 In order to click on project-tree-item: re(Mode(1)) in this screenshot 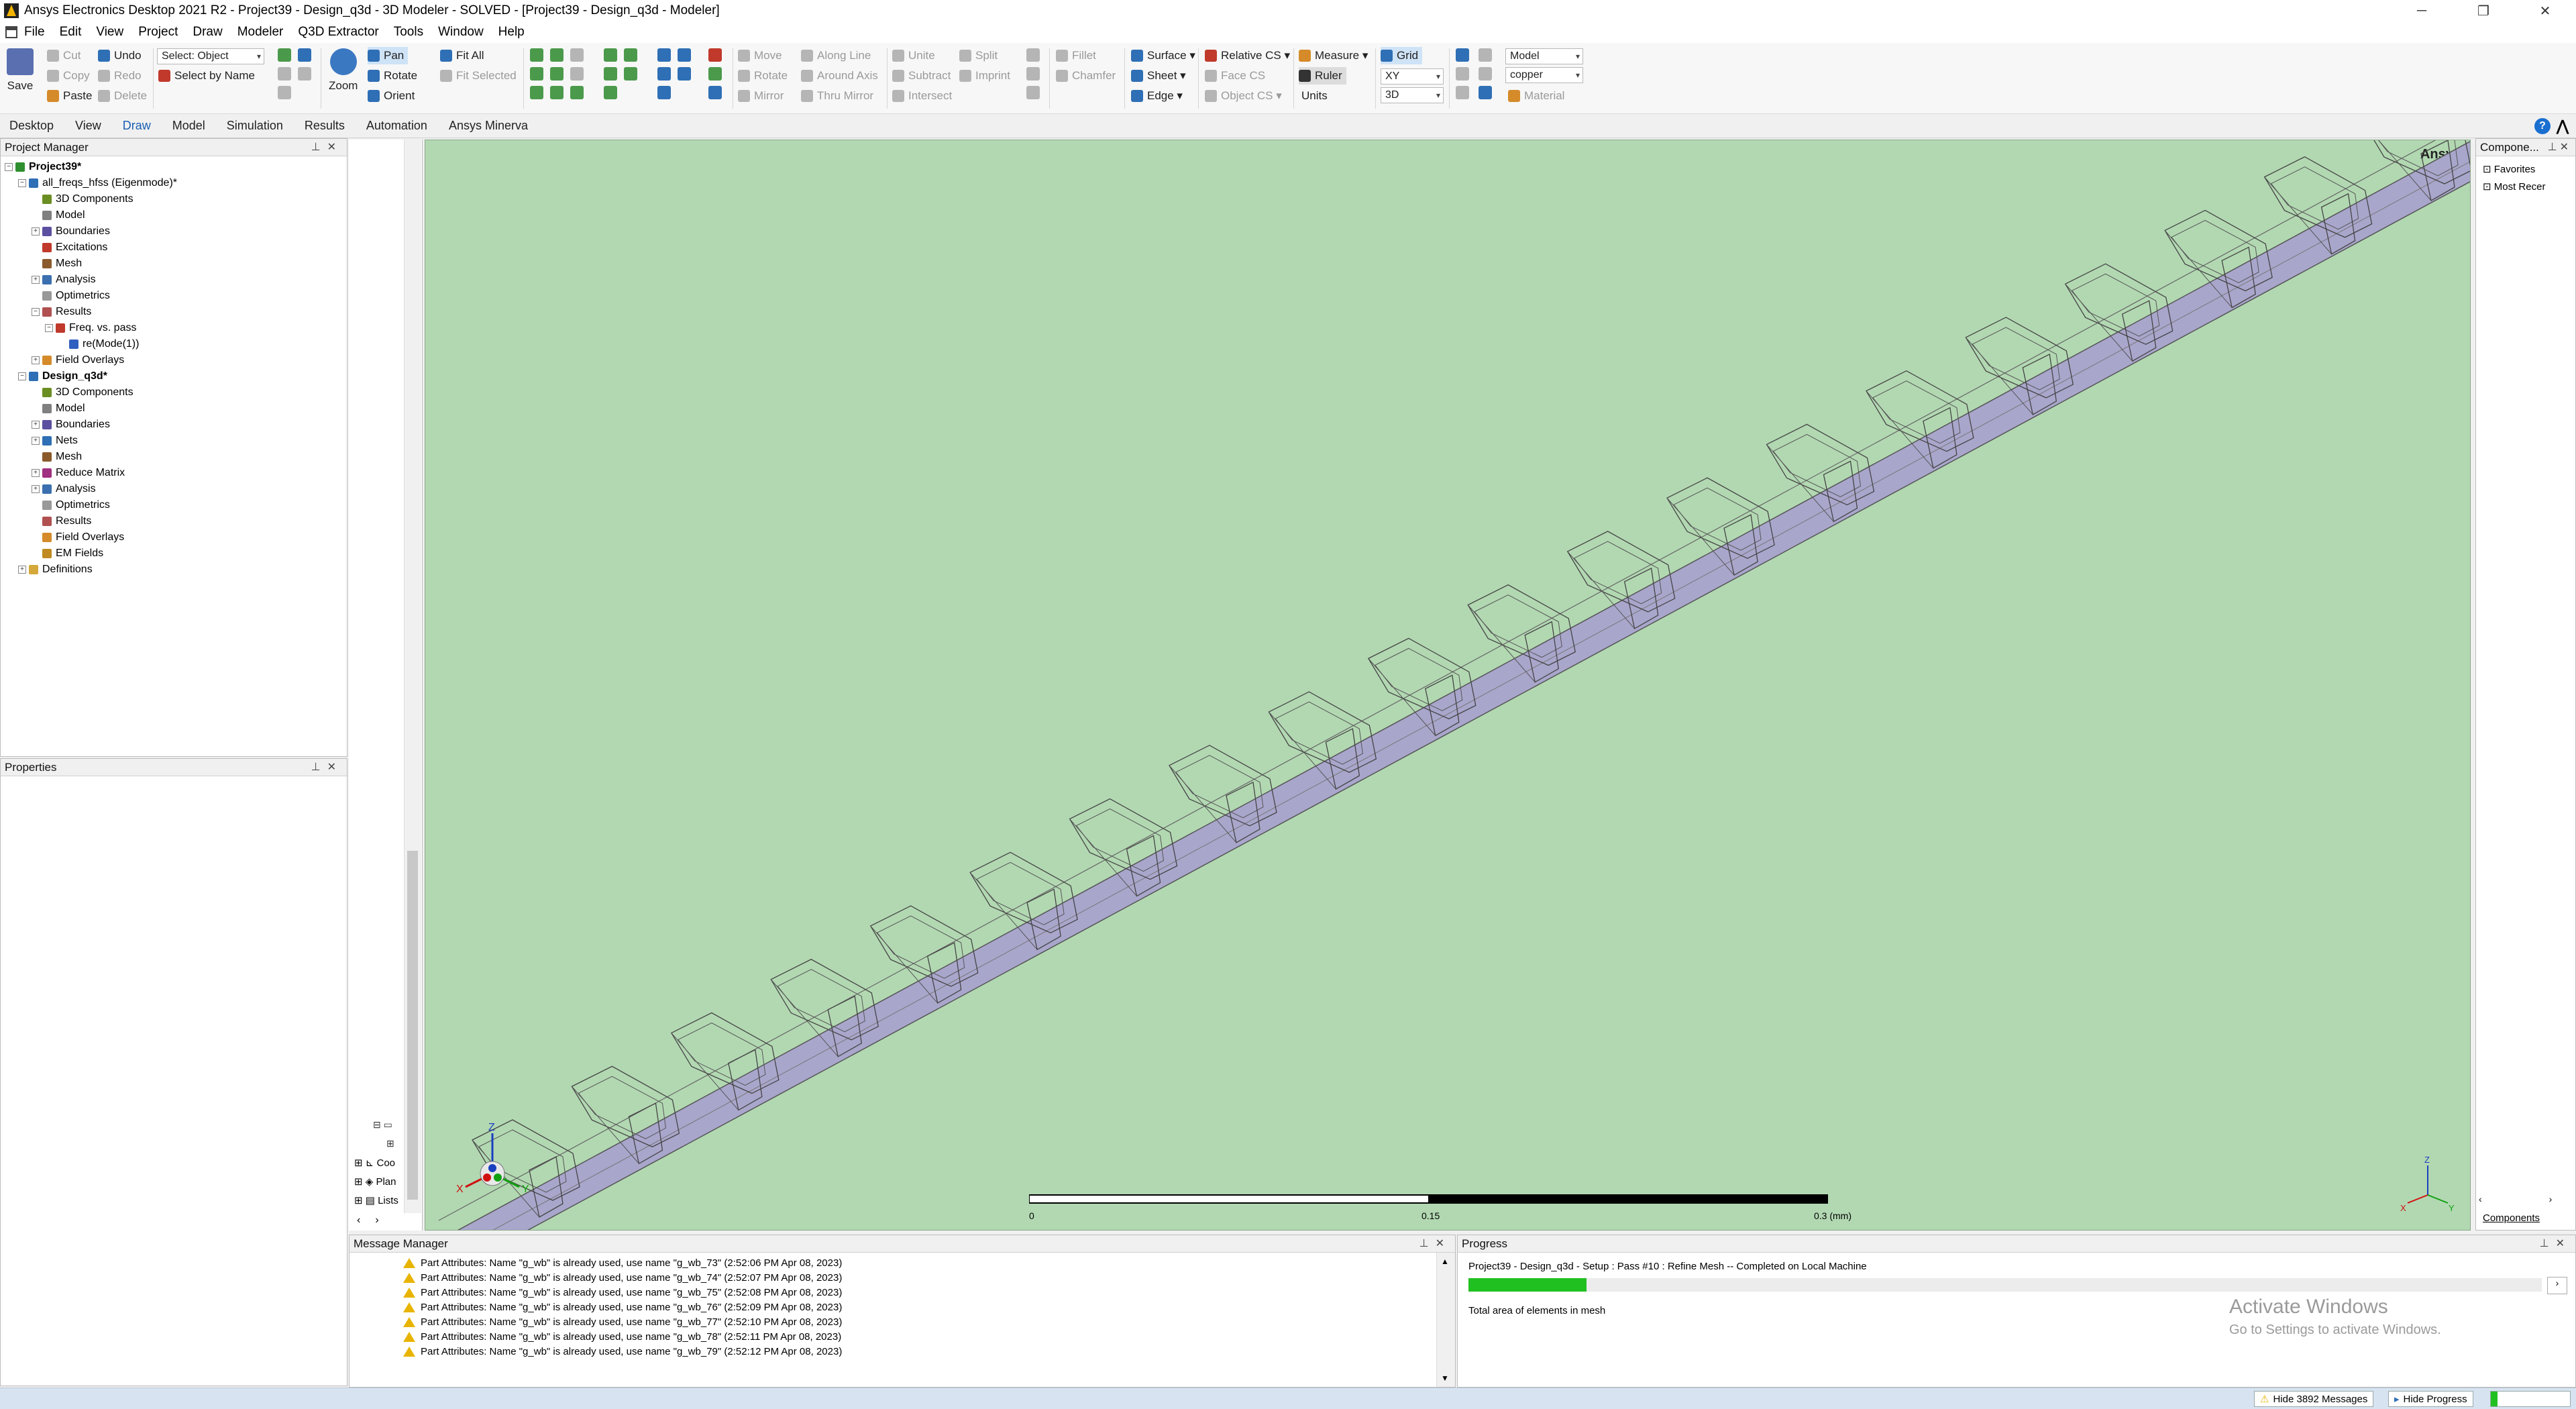, I will do `click(98, 344)`.